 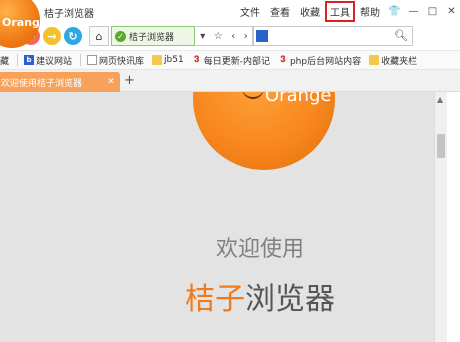 What do you see at coordinates (69, 14) in the screenshot?
I see `window-title: 桔子浏览器` at bounding box center [69, 14].